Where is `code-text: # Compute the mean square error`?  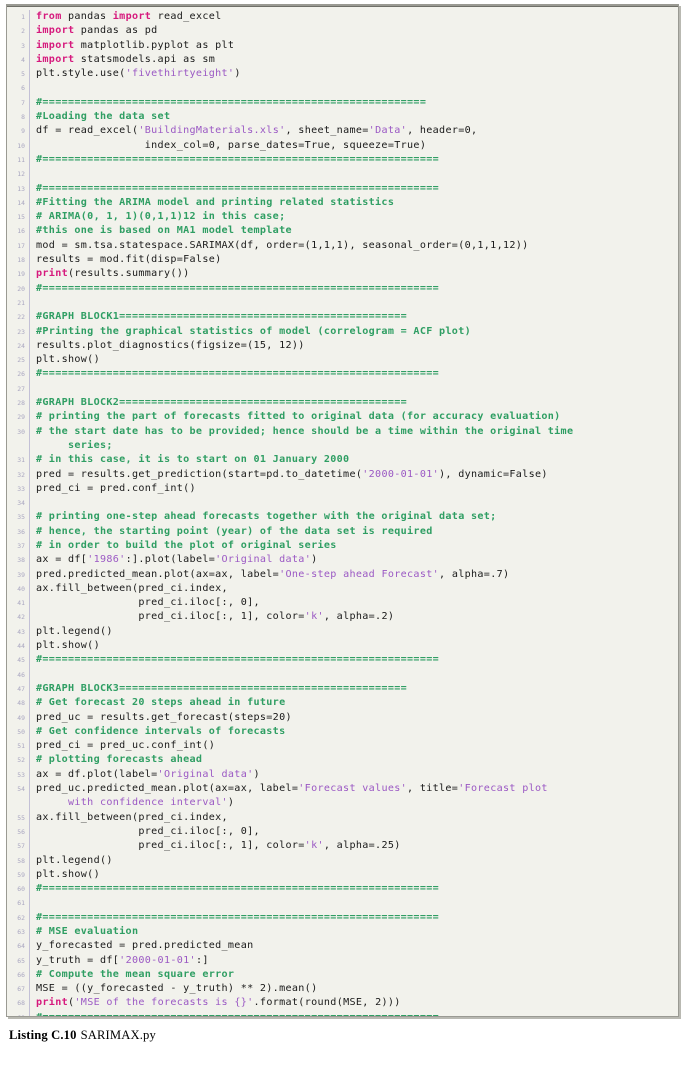 code-text: # Compute the mean square error is located at coordinates (354, 975).